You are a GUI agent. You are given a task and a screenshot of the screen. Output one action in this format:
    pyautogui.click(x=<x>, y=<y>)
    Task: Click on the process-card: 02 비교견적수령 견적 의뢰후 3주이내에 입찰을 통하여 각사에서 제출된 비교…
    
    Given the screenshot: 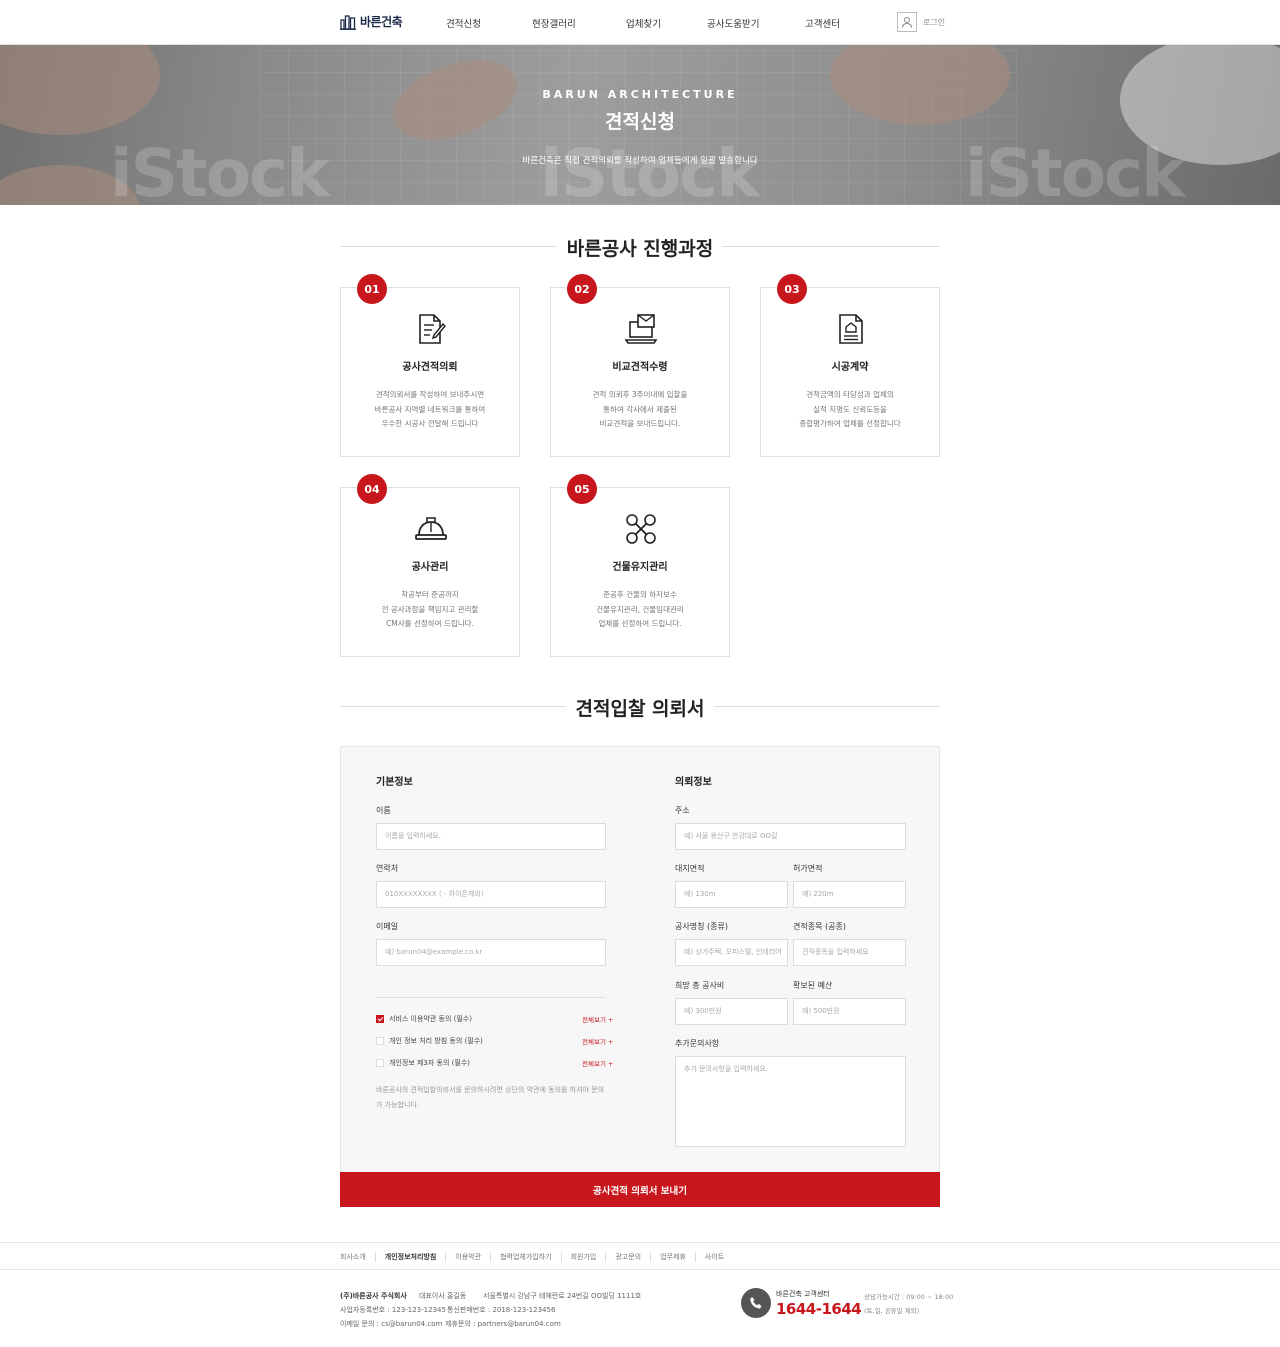 What is the action you would take?
    pyautogui.click(x=640, y=365)
    